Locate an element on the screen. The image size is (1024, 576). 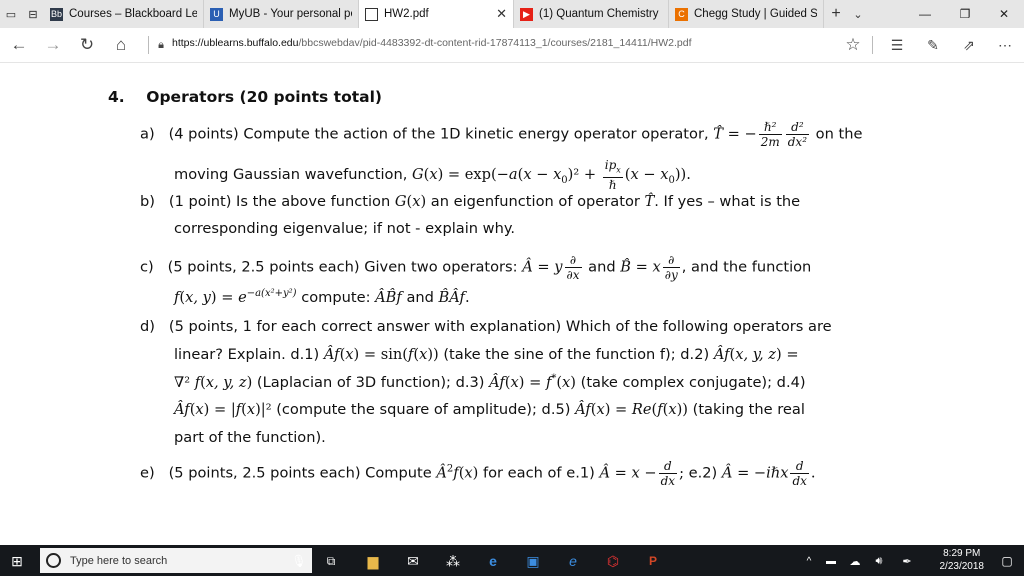
pen-workspace-icon: ✒ is located at coordinates (907, 561).